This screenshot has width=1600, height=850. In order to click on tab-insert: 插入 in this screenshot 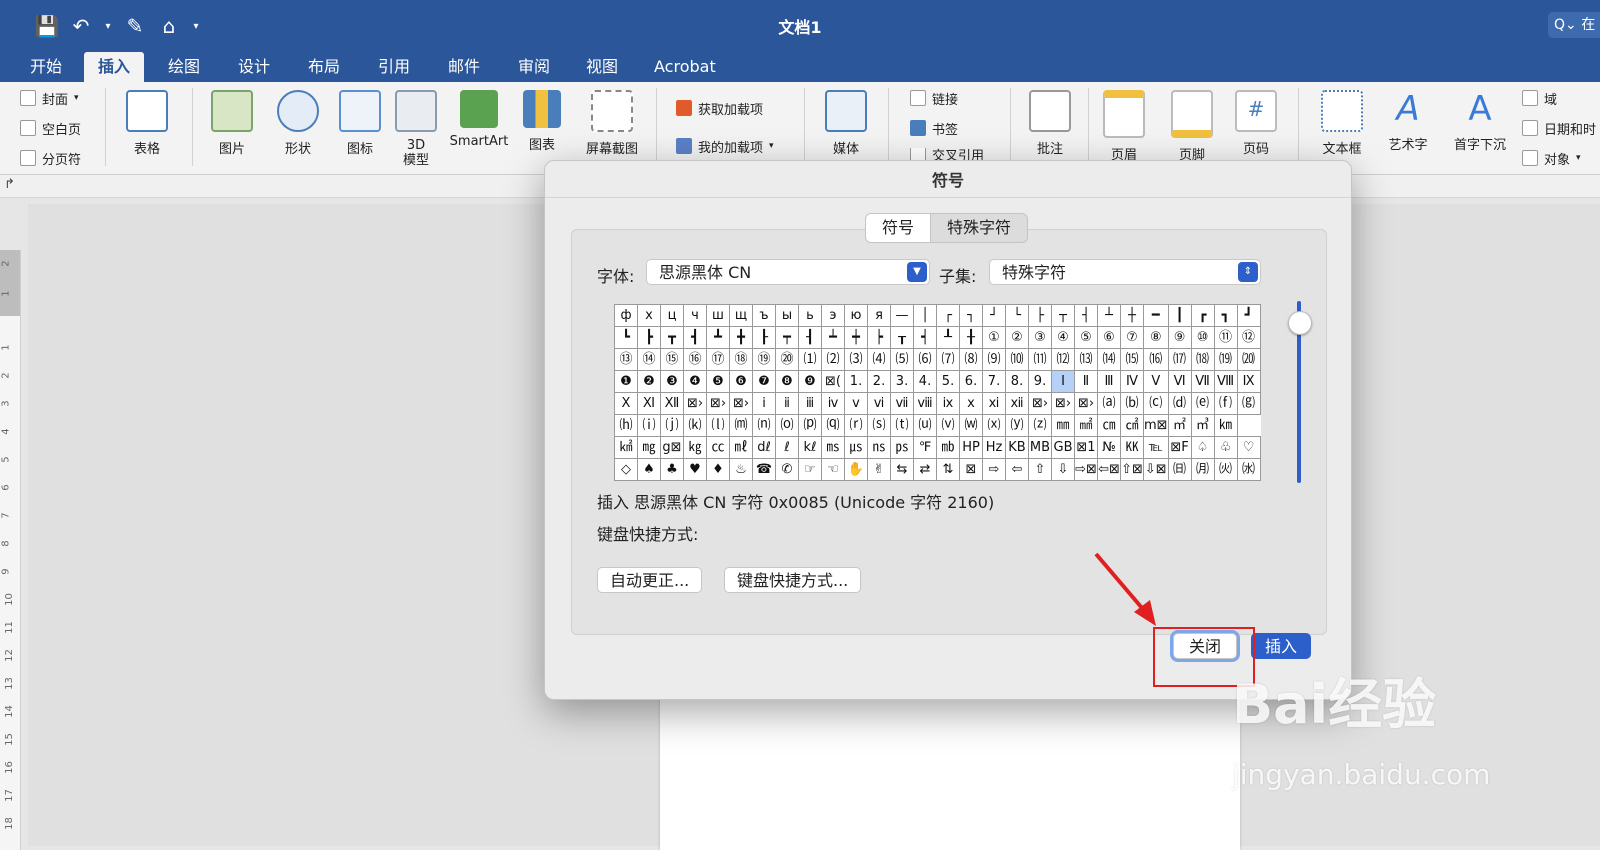, I will do `click(114, 67)`.